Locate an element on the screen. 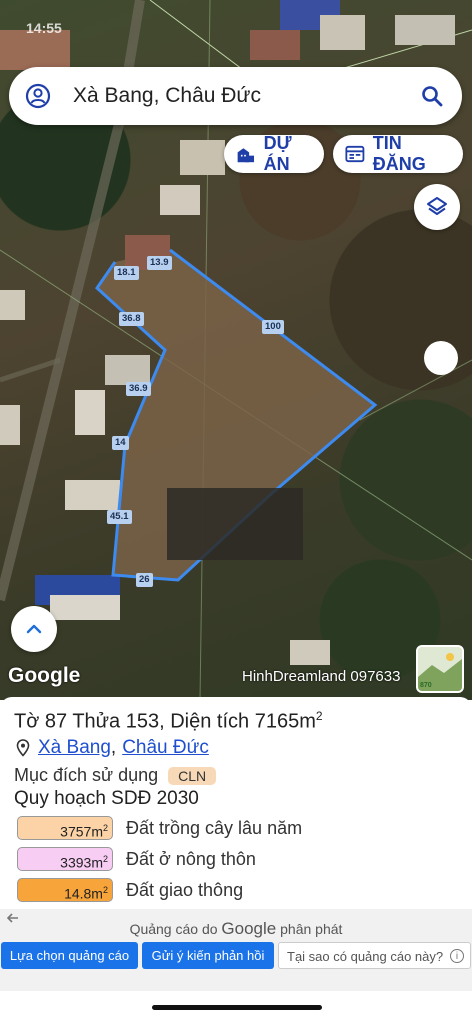  account-icon is located at coordinates (38, 96).